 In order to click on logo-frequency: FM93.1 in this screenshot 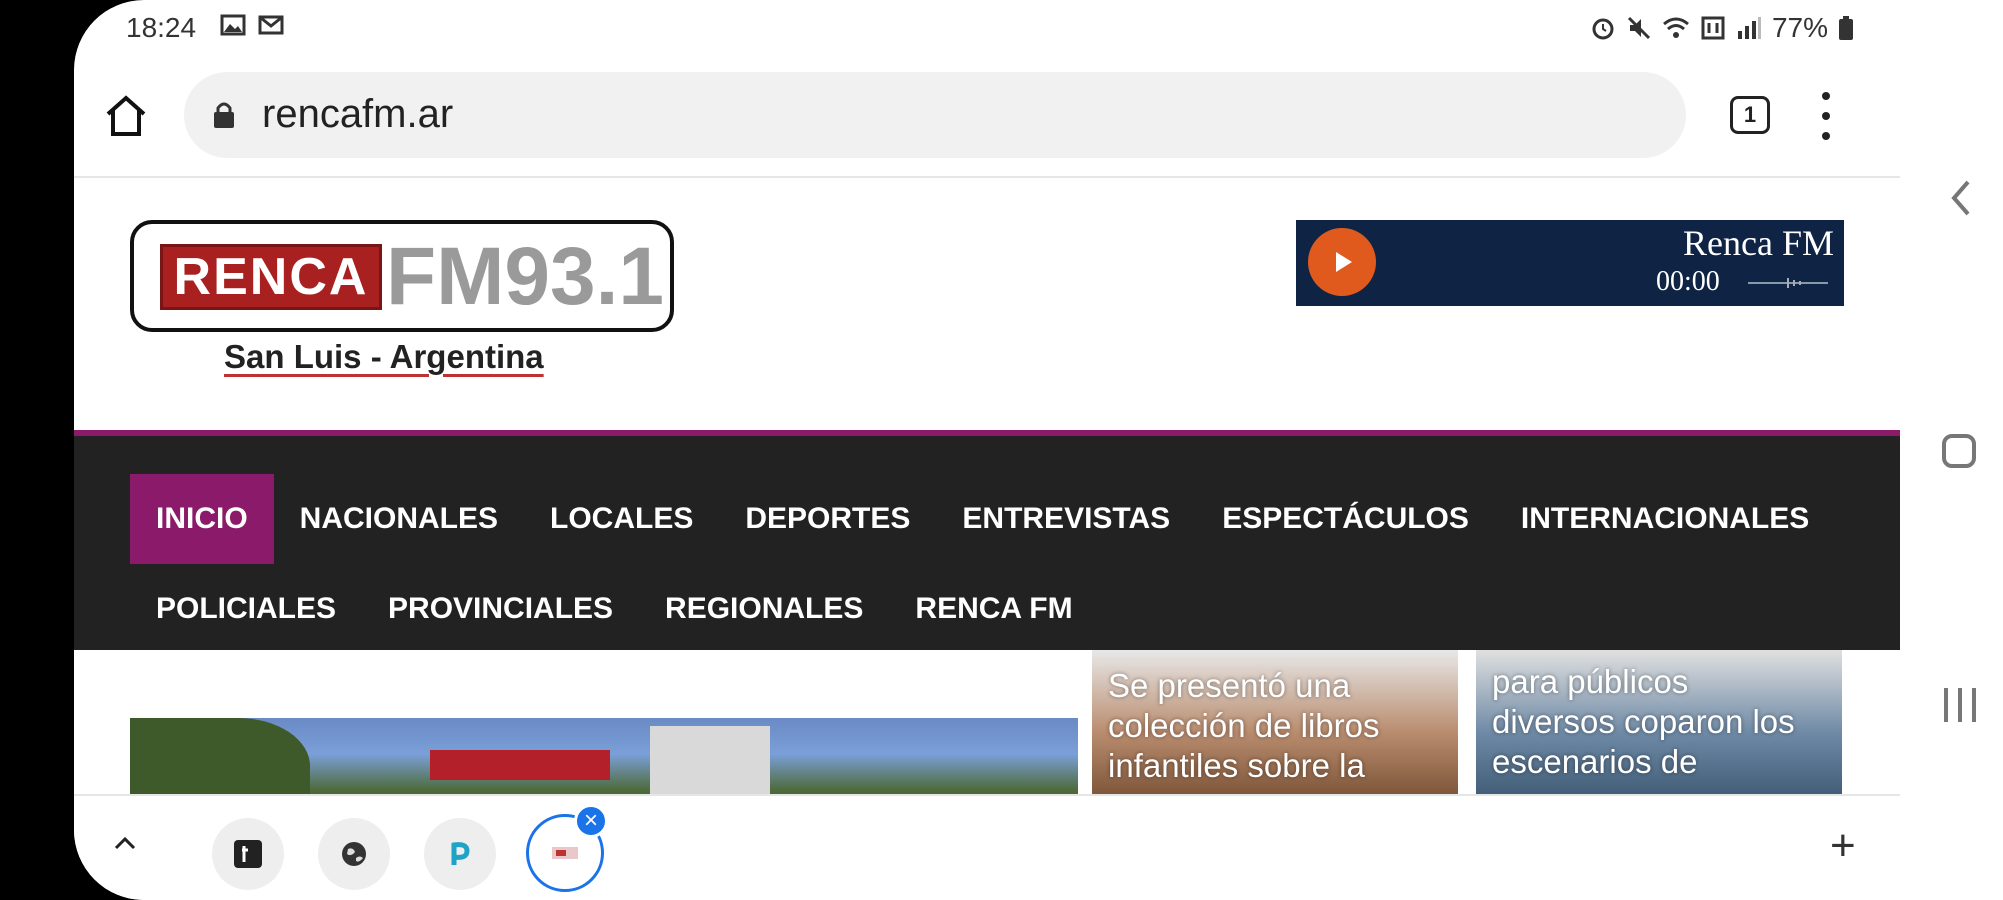, I will do `click(525, 276)`.